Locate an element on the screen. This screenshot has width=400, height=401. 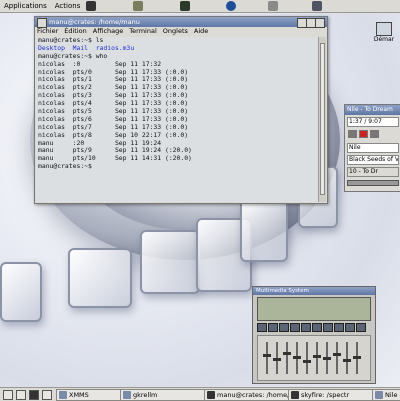
multimedia-controls is located at coordinates (313, 328).